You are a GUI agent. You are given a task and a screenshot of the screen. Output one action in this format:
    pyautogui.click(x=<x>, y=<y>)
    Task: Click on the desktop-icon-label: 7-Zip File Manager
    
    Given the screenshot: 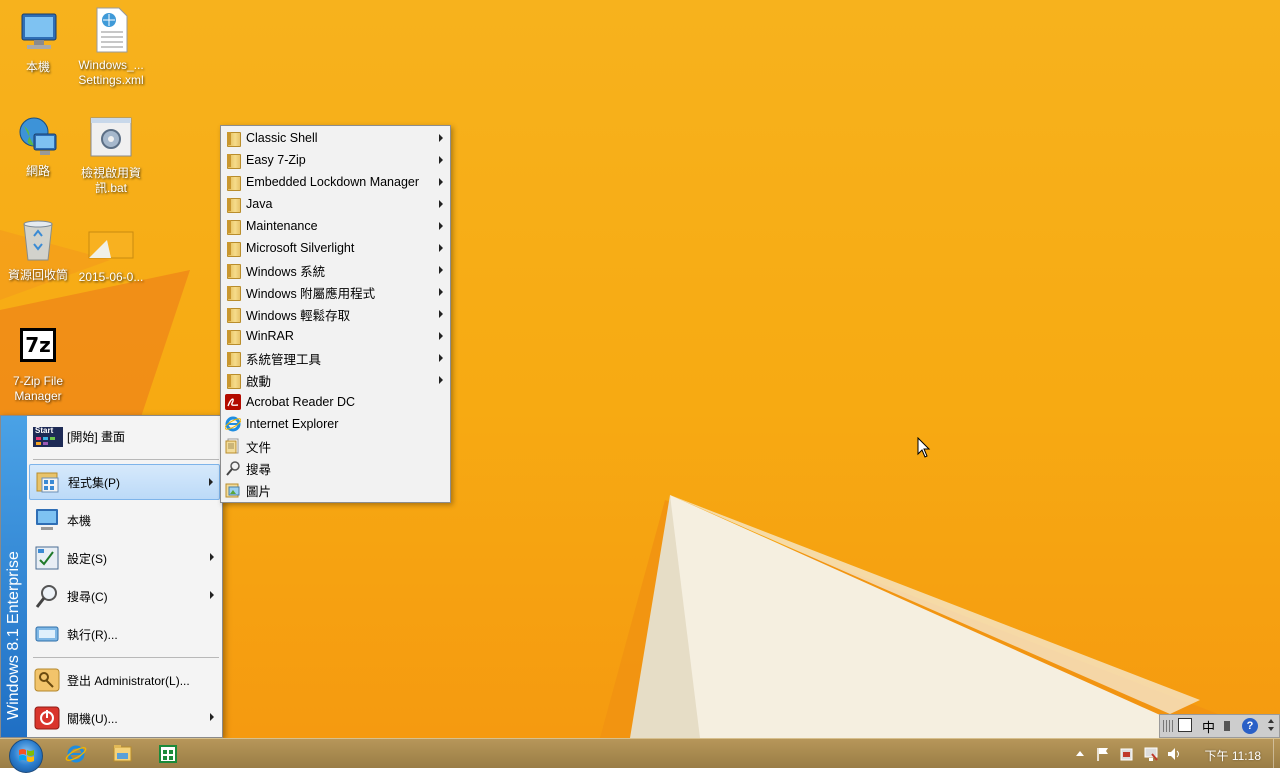 What is the action you would take?
    pyautogui.click(x=37, y=388)
    